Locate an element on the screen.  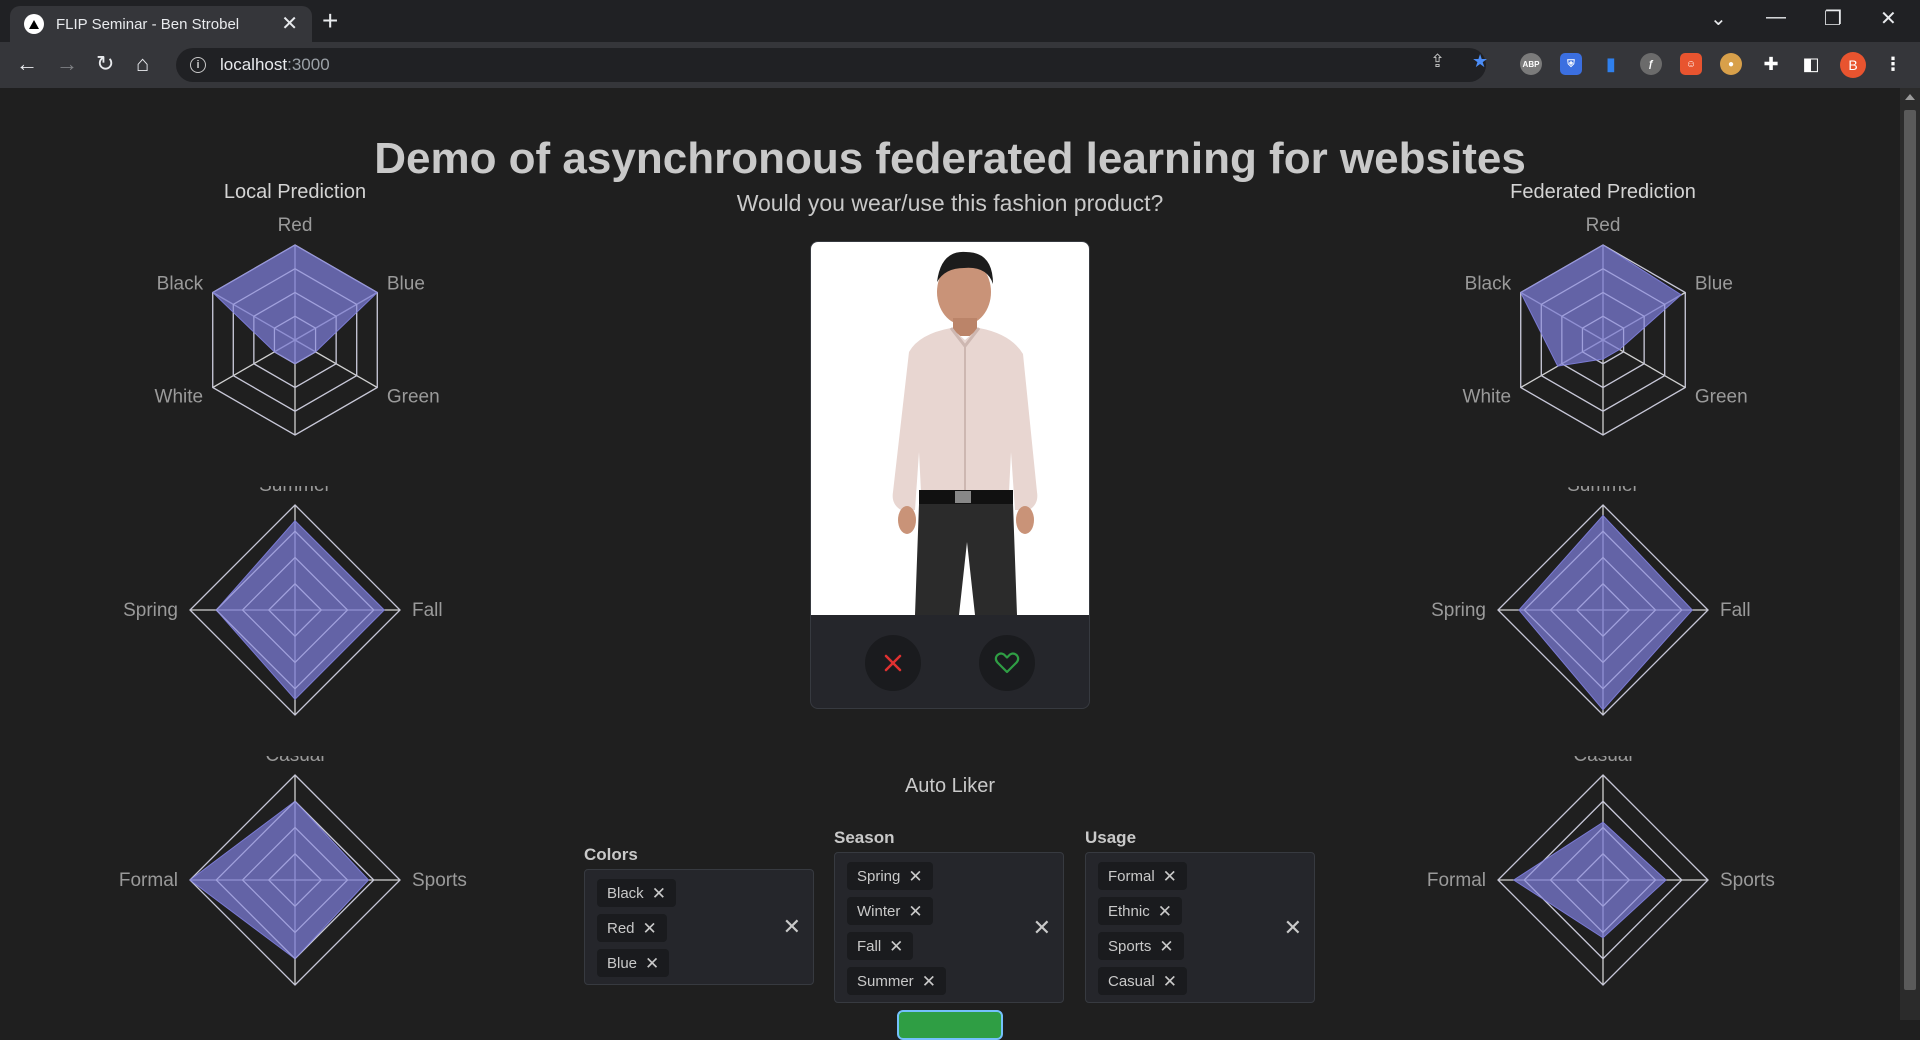
chip: Spring ✕ is located at coordinates (890, 876).